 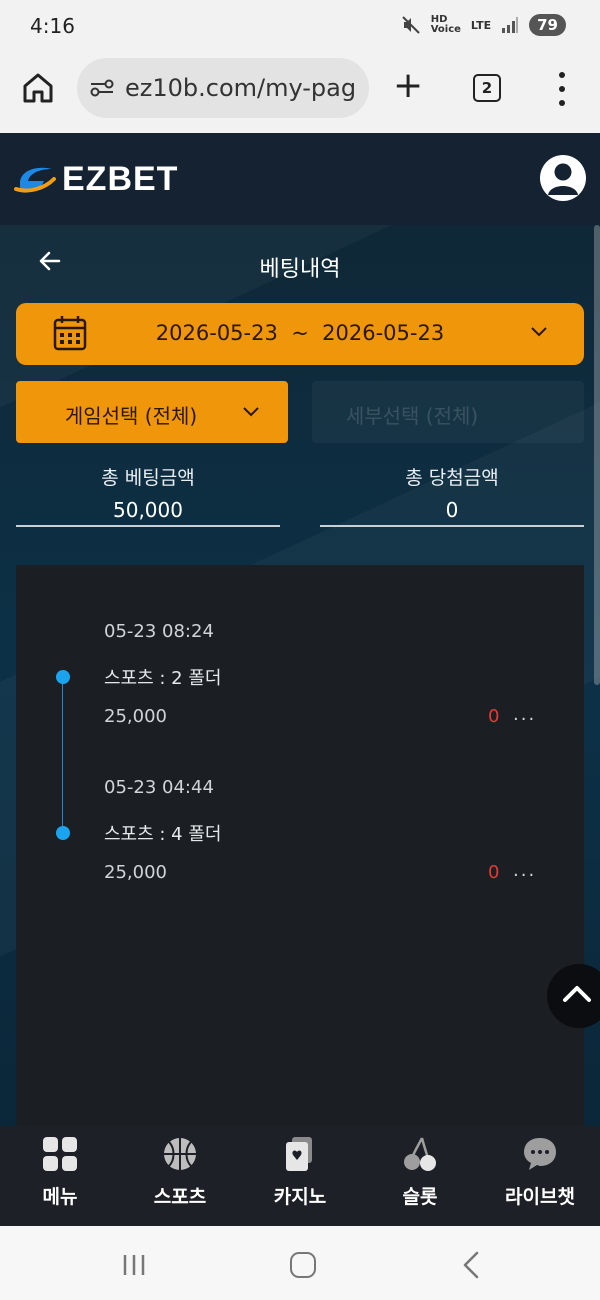 I want to click on tab-label: 카지노, so click(x=300, y=1197).